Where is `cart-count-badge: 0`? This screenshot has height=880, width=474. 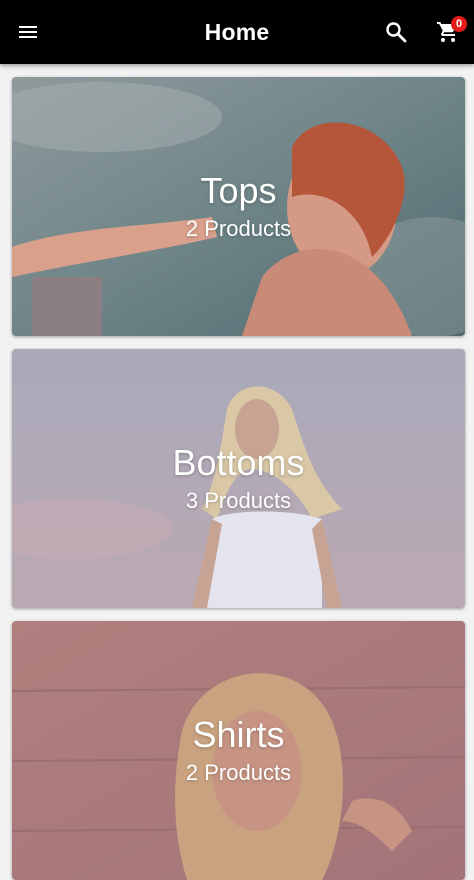
cart-count-badge: 0 is located at coordinates (459, 24).